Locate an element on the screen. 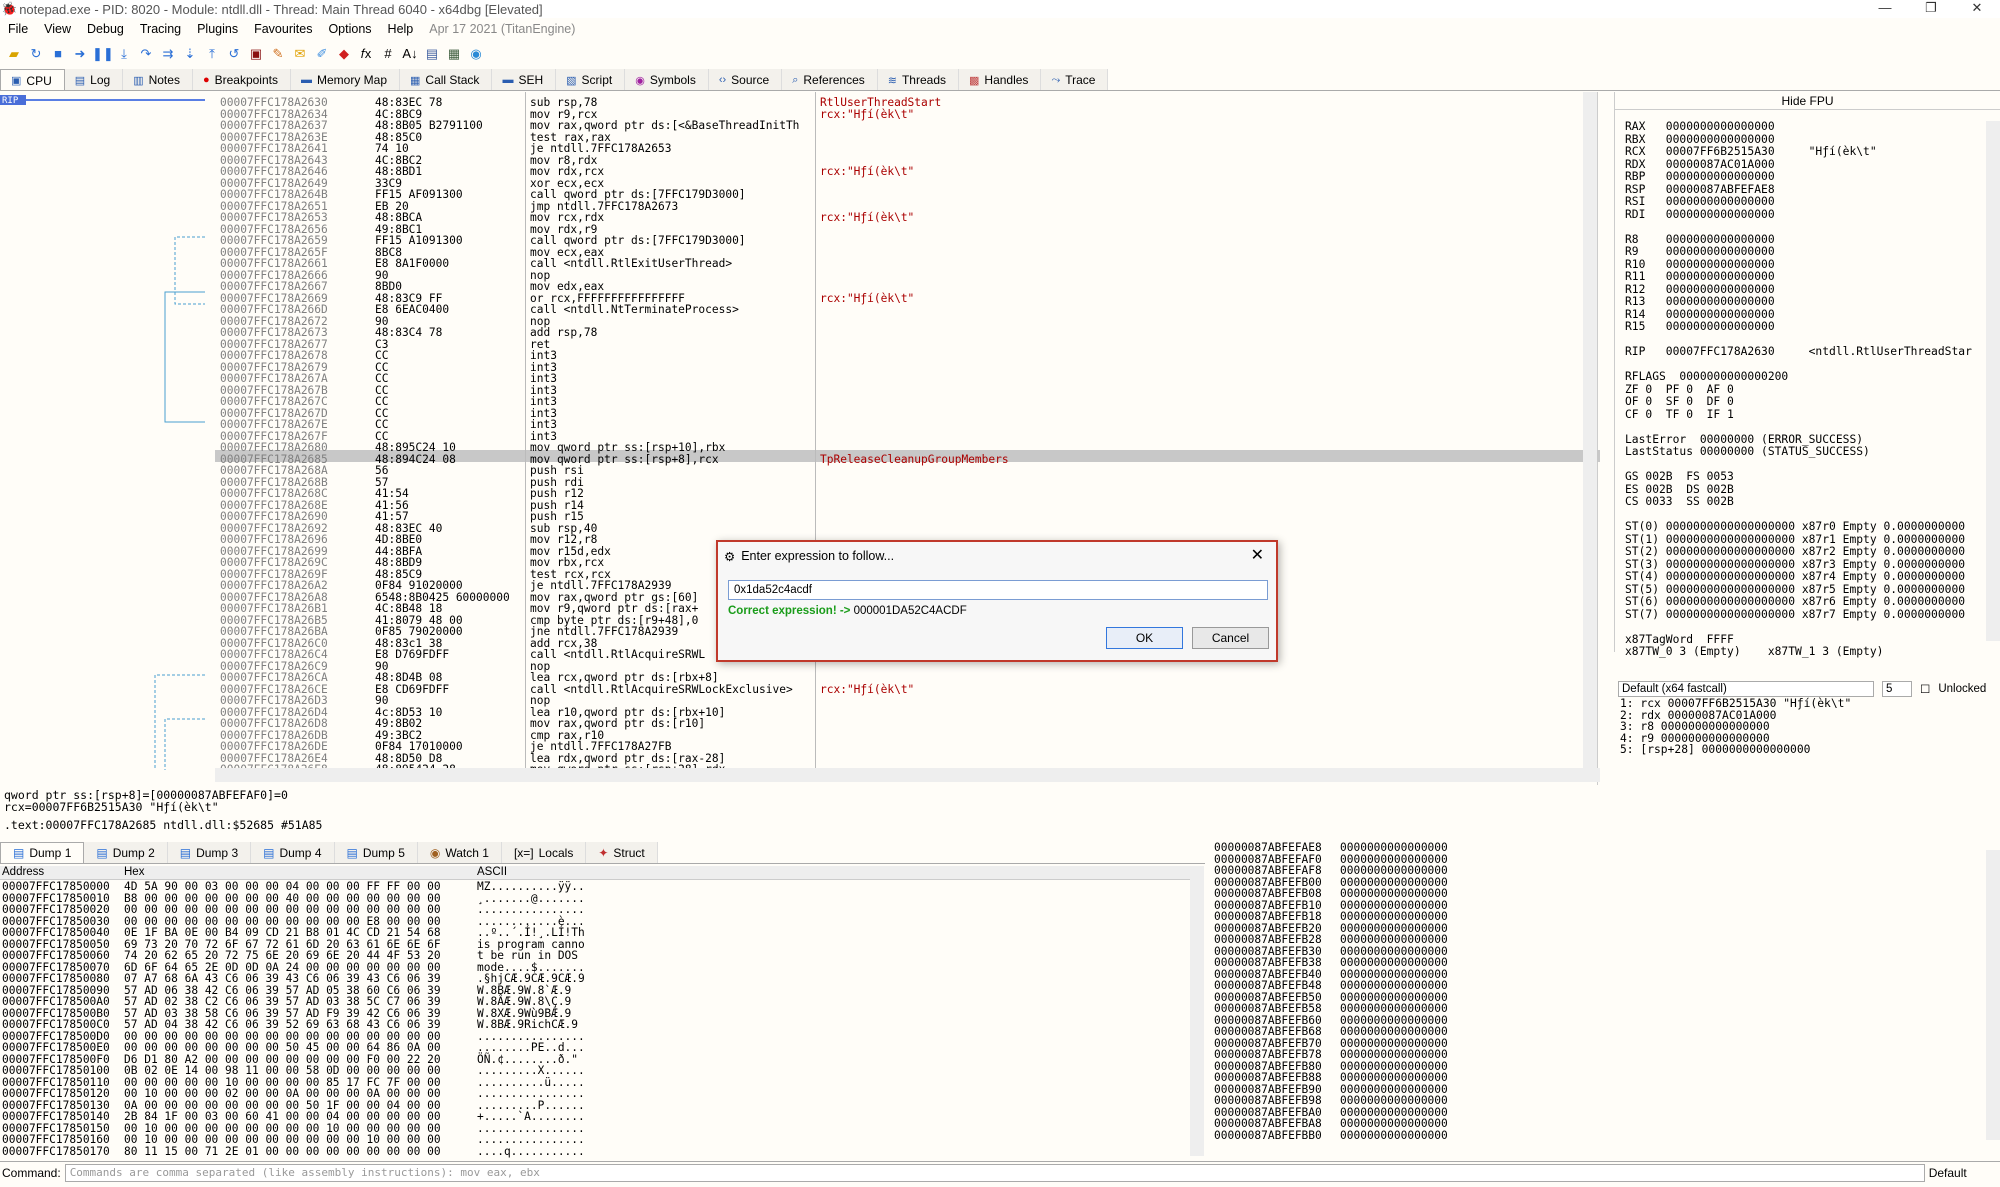 The height and width of the screenshot is (1187, 2000). unlocked-checkbox: ☐ is located at coordinates (1925, 689).